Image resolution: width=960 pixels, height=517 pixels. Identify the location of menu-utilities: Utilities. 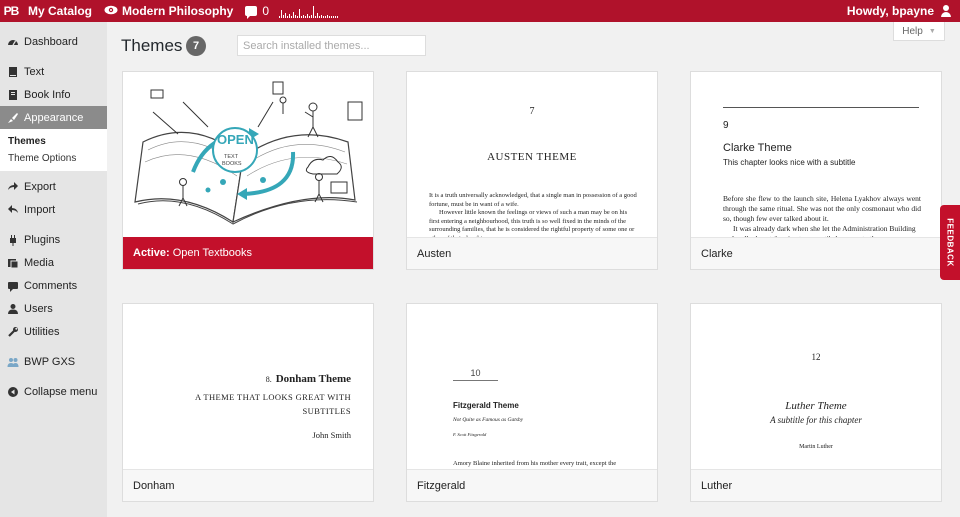
(53, 331).